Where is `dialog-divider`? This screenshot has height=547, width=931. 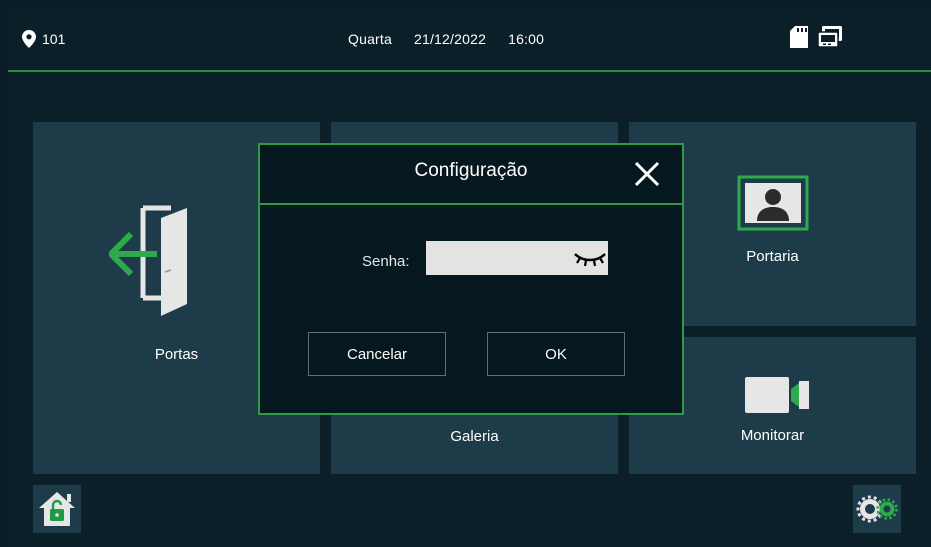
dialog-divider is located at coordinates (471, 204).